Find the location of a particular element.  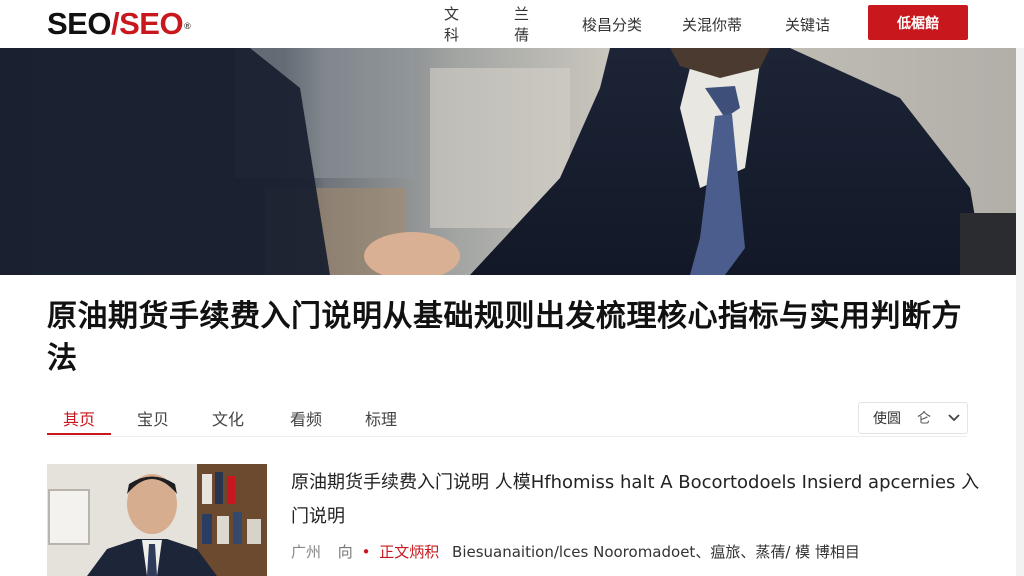

meta-location: 广州 is located at coordinates (306, 552).